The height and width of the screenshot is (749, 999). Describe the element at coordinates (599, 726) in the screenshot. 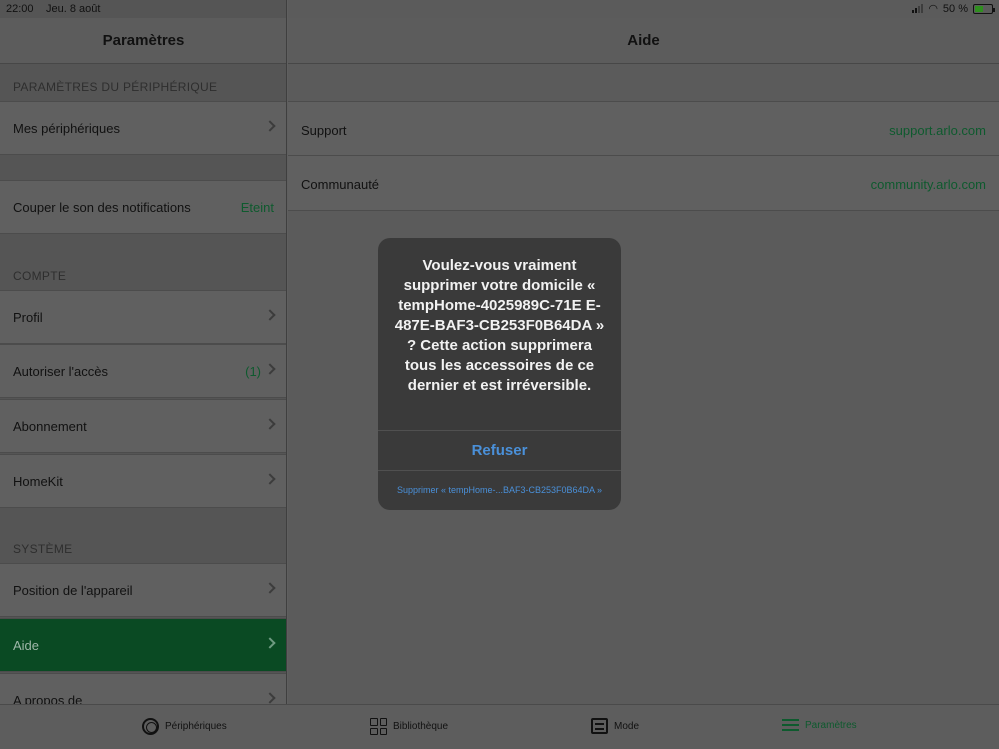

I see `mode-icon` at that location.